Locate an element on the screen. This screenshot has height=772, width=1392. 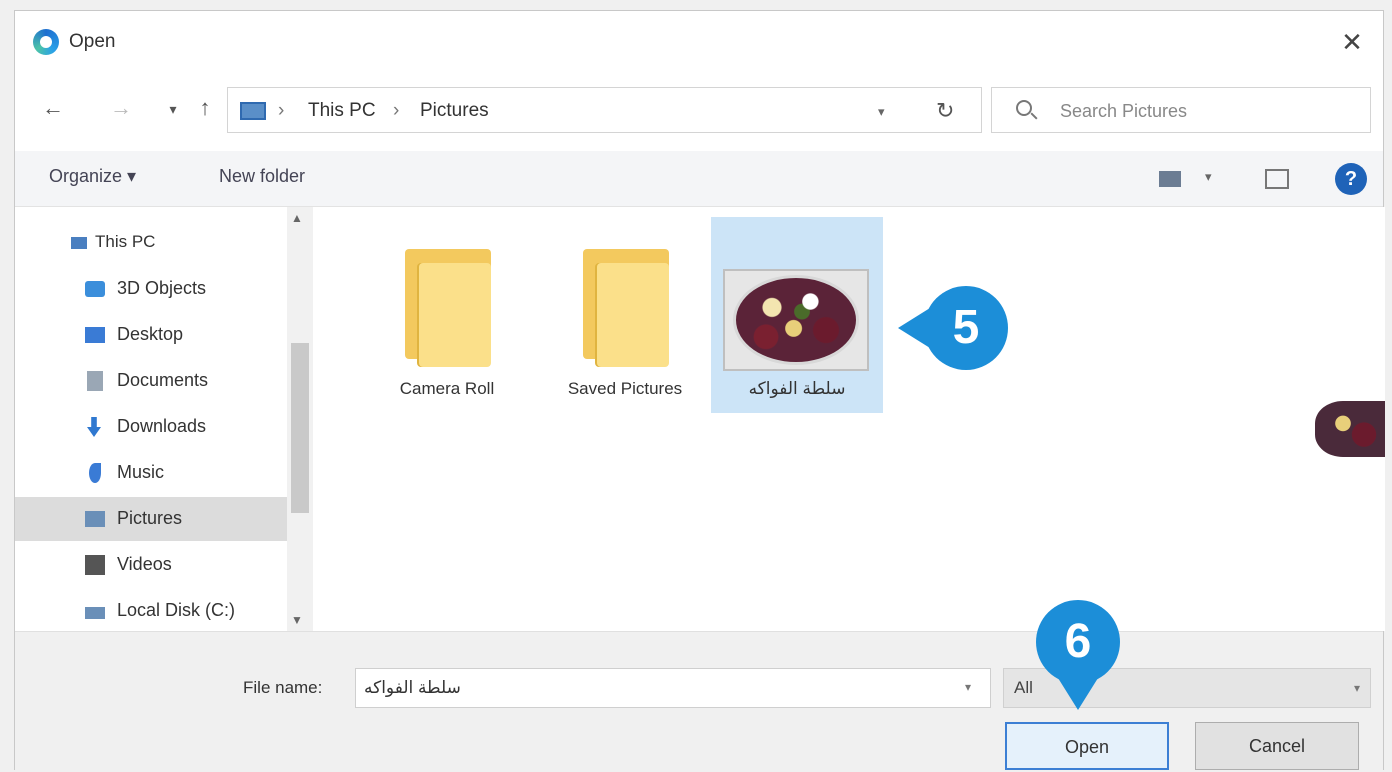
sidebar-item-music: Music is located at coordinates (151, 473).